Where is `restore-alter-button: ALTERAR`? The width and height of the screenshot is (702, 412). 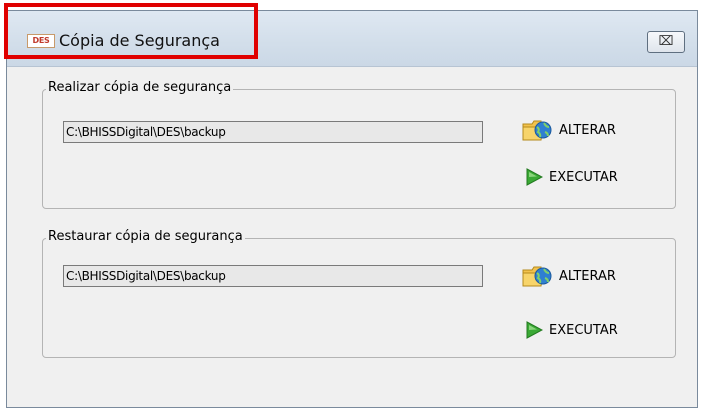
restore-alter-button: ALTERAR is located at coordinates (568, 276).